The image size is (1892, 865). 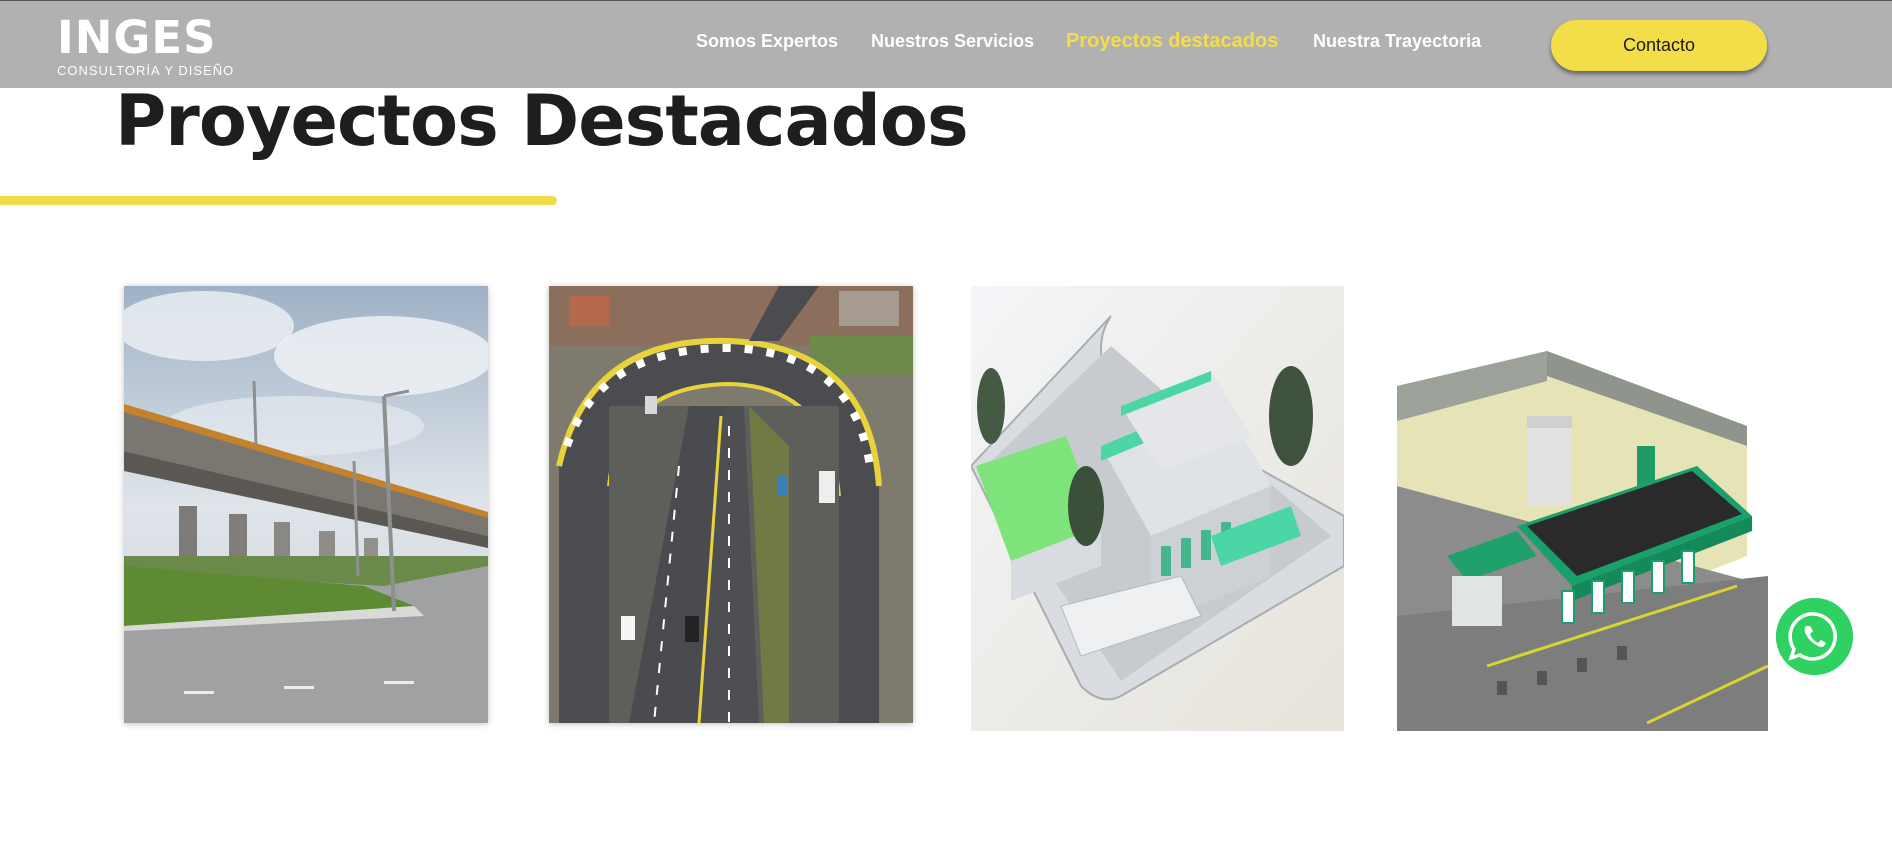 I want to click on nav-proyectos-destacados: Proyectos destacados, so click(x=1172, y=41).